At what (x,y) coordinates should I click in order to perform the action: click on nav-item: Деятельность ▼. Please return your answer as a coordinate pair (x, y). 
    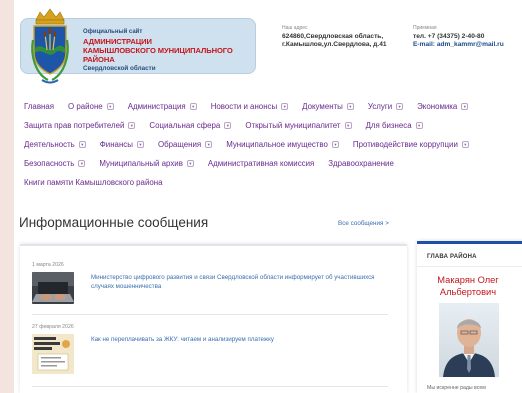
    Looking at the image, I should click on (55, 144).